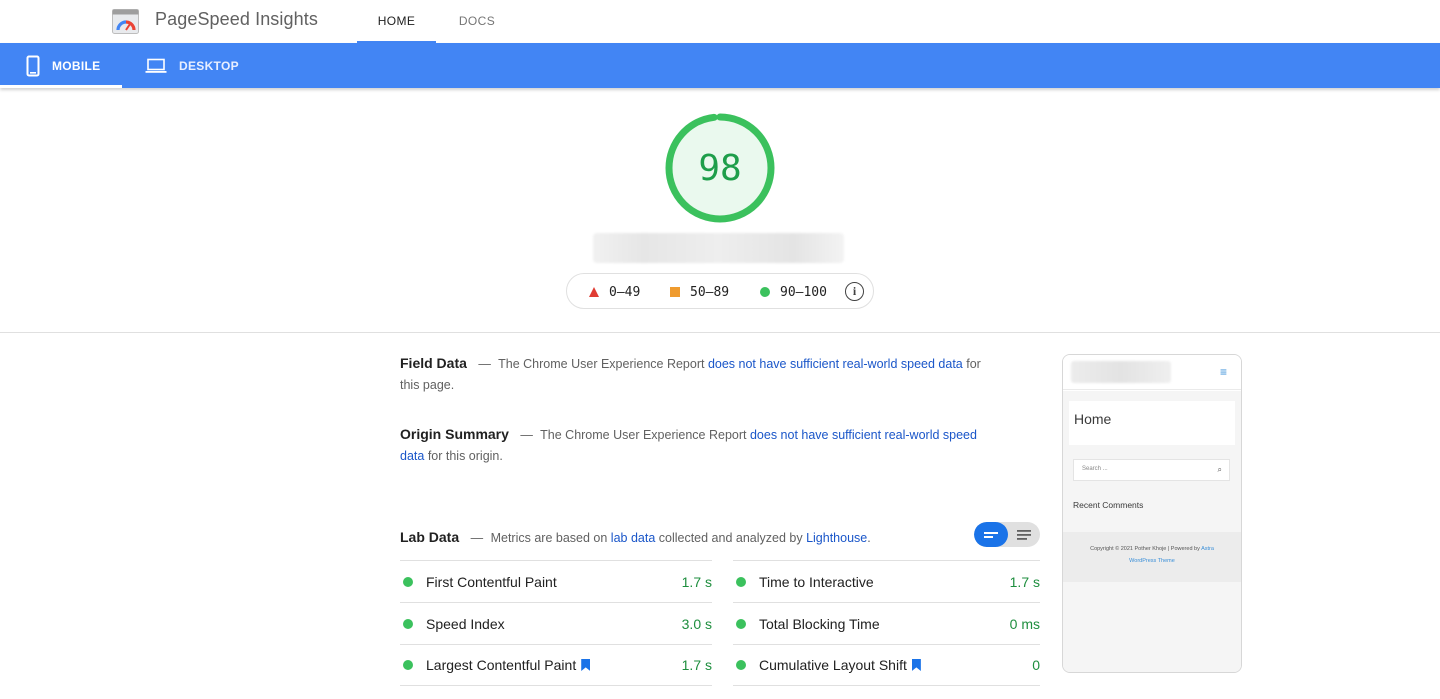 The width and height of the screenshot is (1440, 699). What do you see at coordinates (501, 665) in the screenshot?
I see `metric-name: Largest Contentful Paint` at bounding box center [501, 665].